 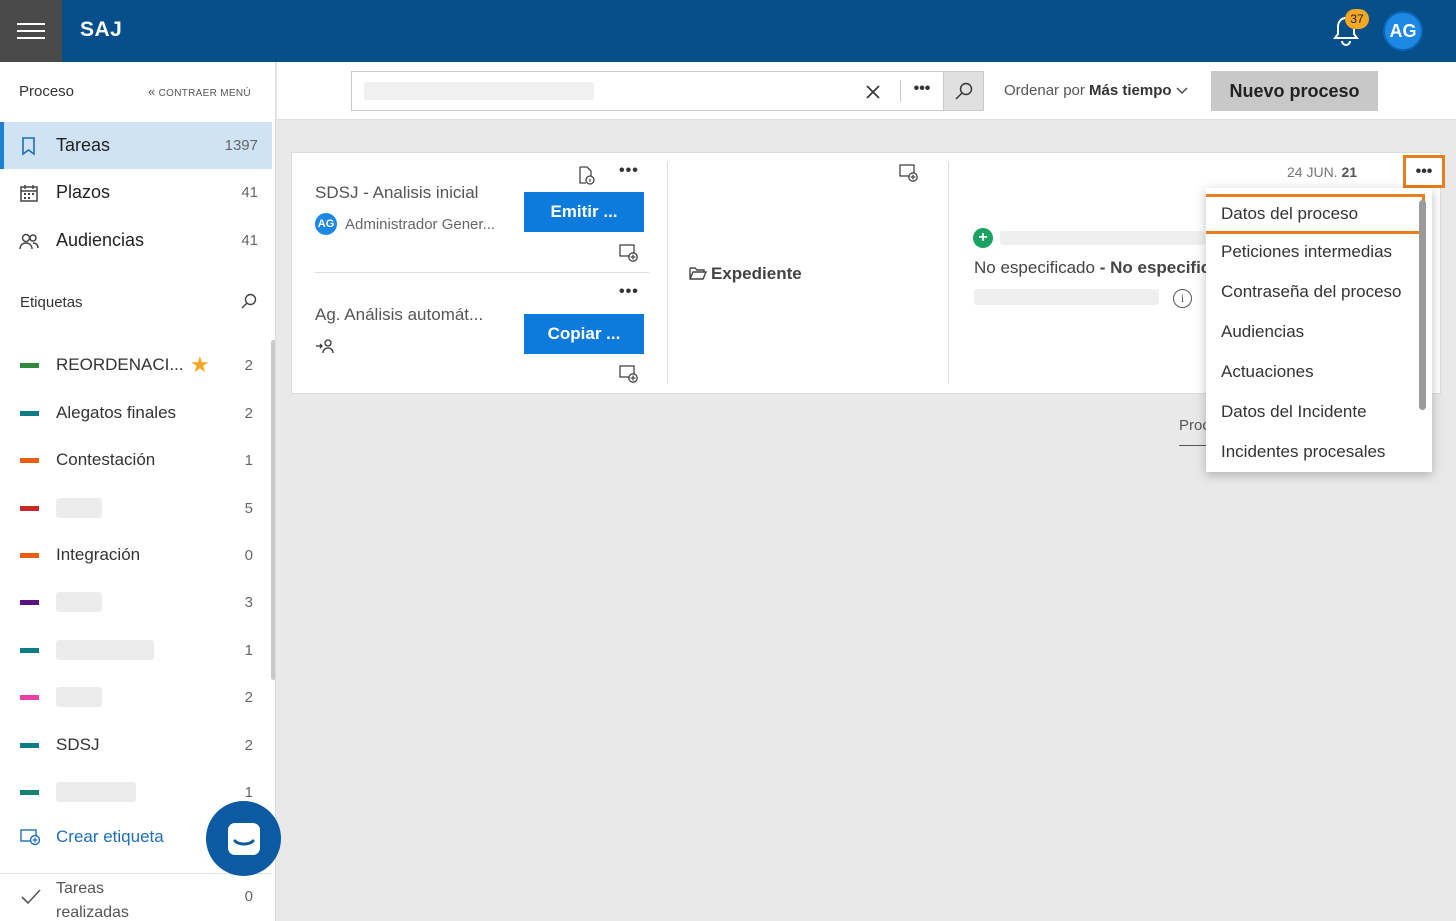 What do you see at coordinates (1424, 171) in the screenshot?
I see `card-more-options-button: •••` at bounding box center [1424, 171].